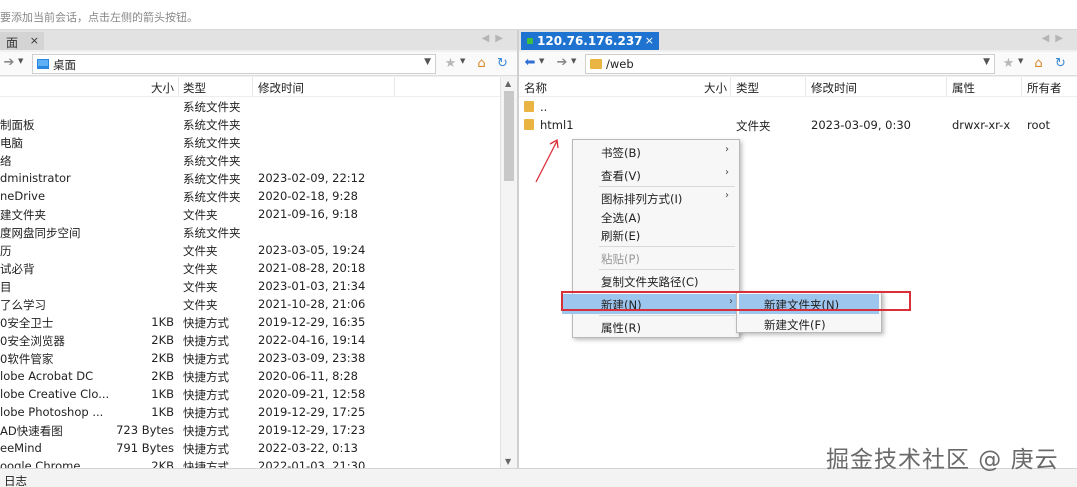 The image size is (1077, 487). I want to click on file-name: .., so click(544, 107).